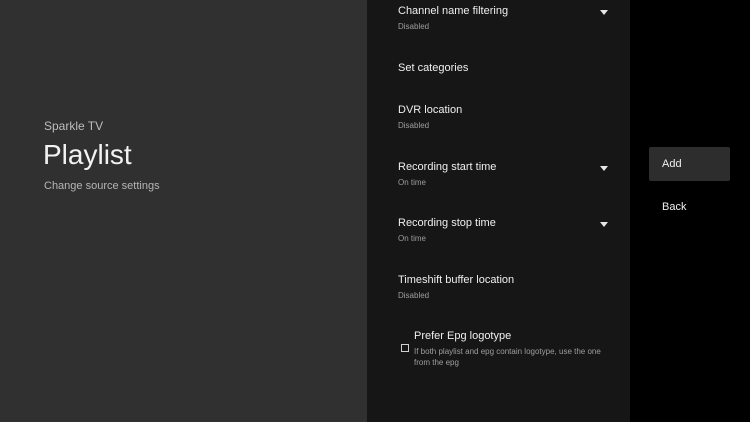 The height and width of the screenshot is (422, 750). I want to click on back-button: Back, so click(689, 207).